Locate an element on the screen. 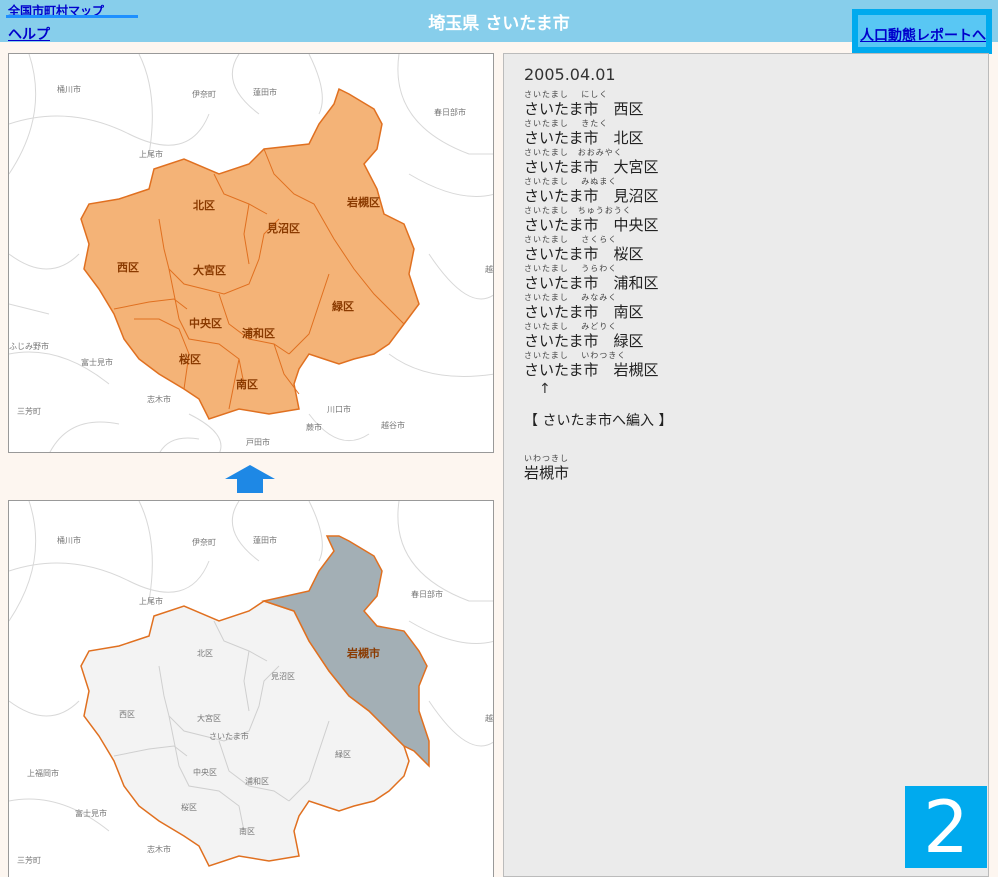 Image resolution: width=998 pixels, height=877 pixels. highlight-label-group: 岩槻市 is located at coordinates (363, 653).